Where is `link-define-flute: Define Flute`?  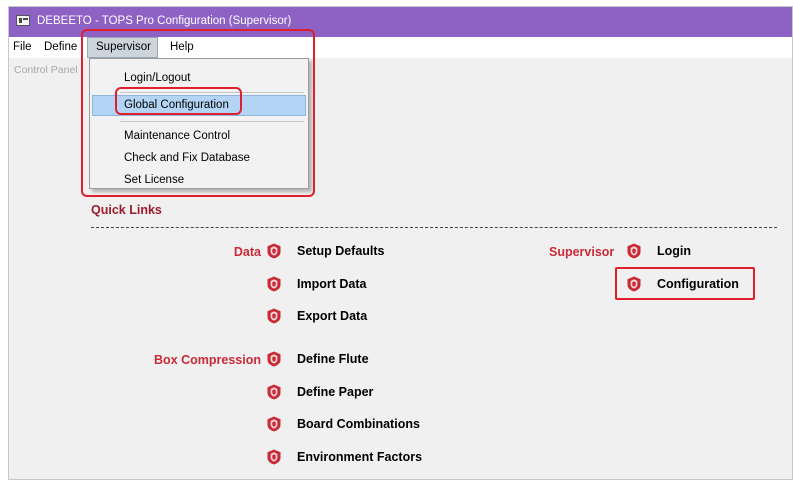
link-define-flute: Define Flute is located at coordinates (318, 359).